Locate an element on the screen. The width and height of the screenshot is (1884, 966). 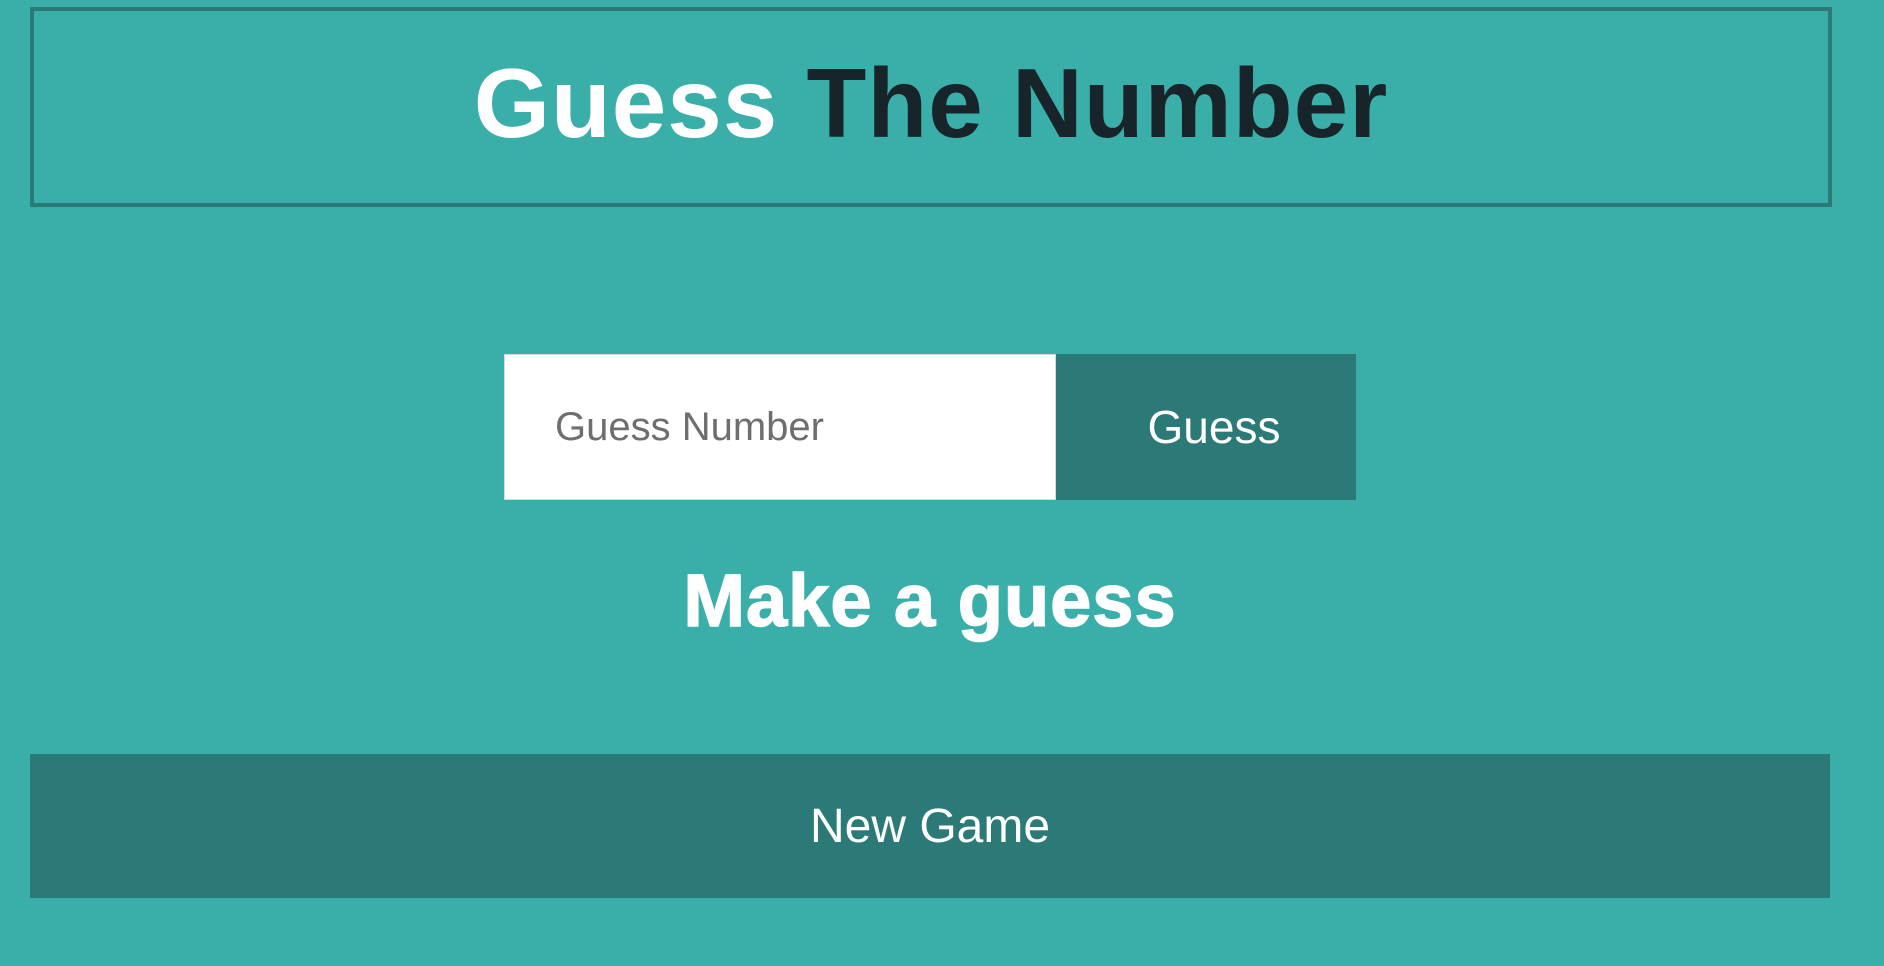
guess-number-input is located at coordinates (780, 427).